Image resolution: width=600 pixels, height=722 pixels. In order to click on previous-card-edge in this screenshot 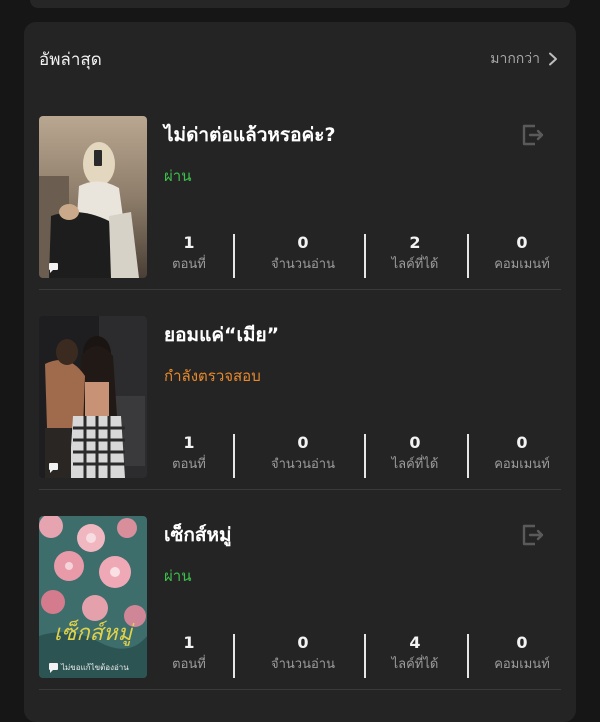, I will do `click(300, 4)`.